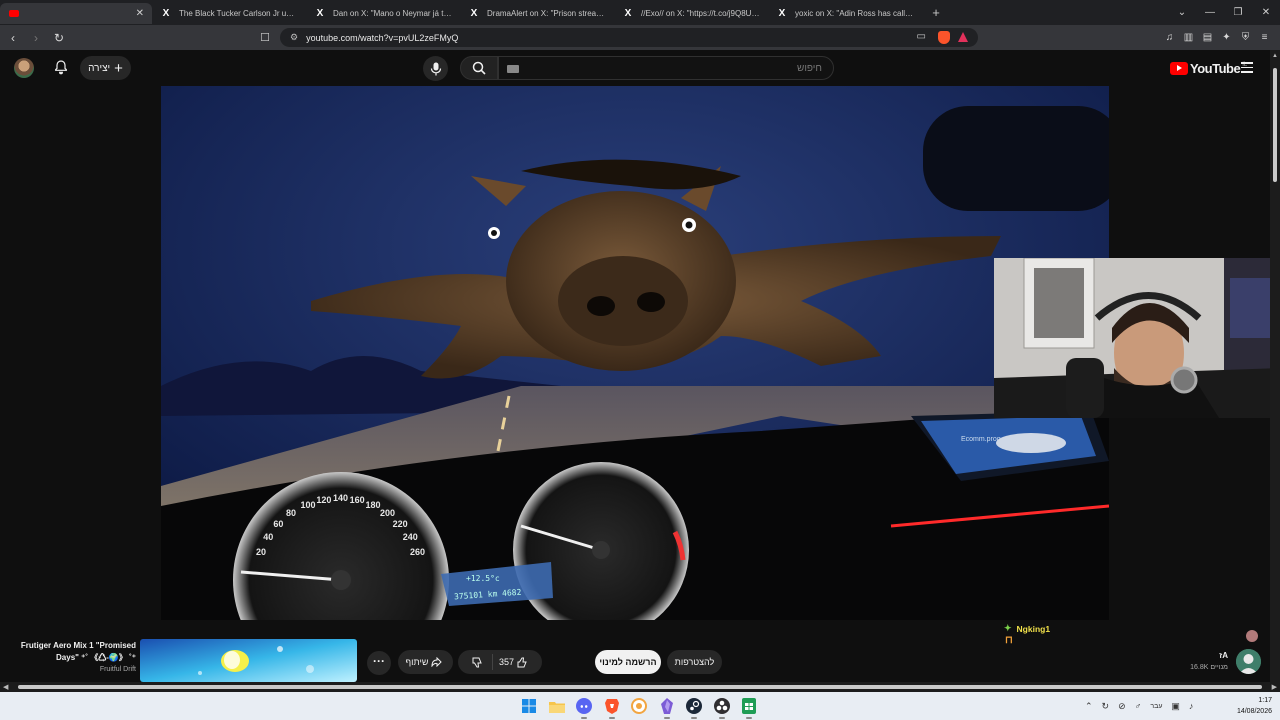 The height and width of the screenshot is (720, 1280). Describe the element at coordinates (639, 706) in the screenshot. I see `app-circle-icon` at that location.